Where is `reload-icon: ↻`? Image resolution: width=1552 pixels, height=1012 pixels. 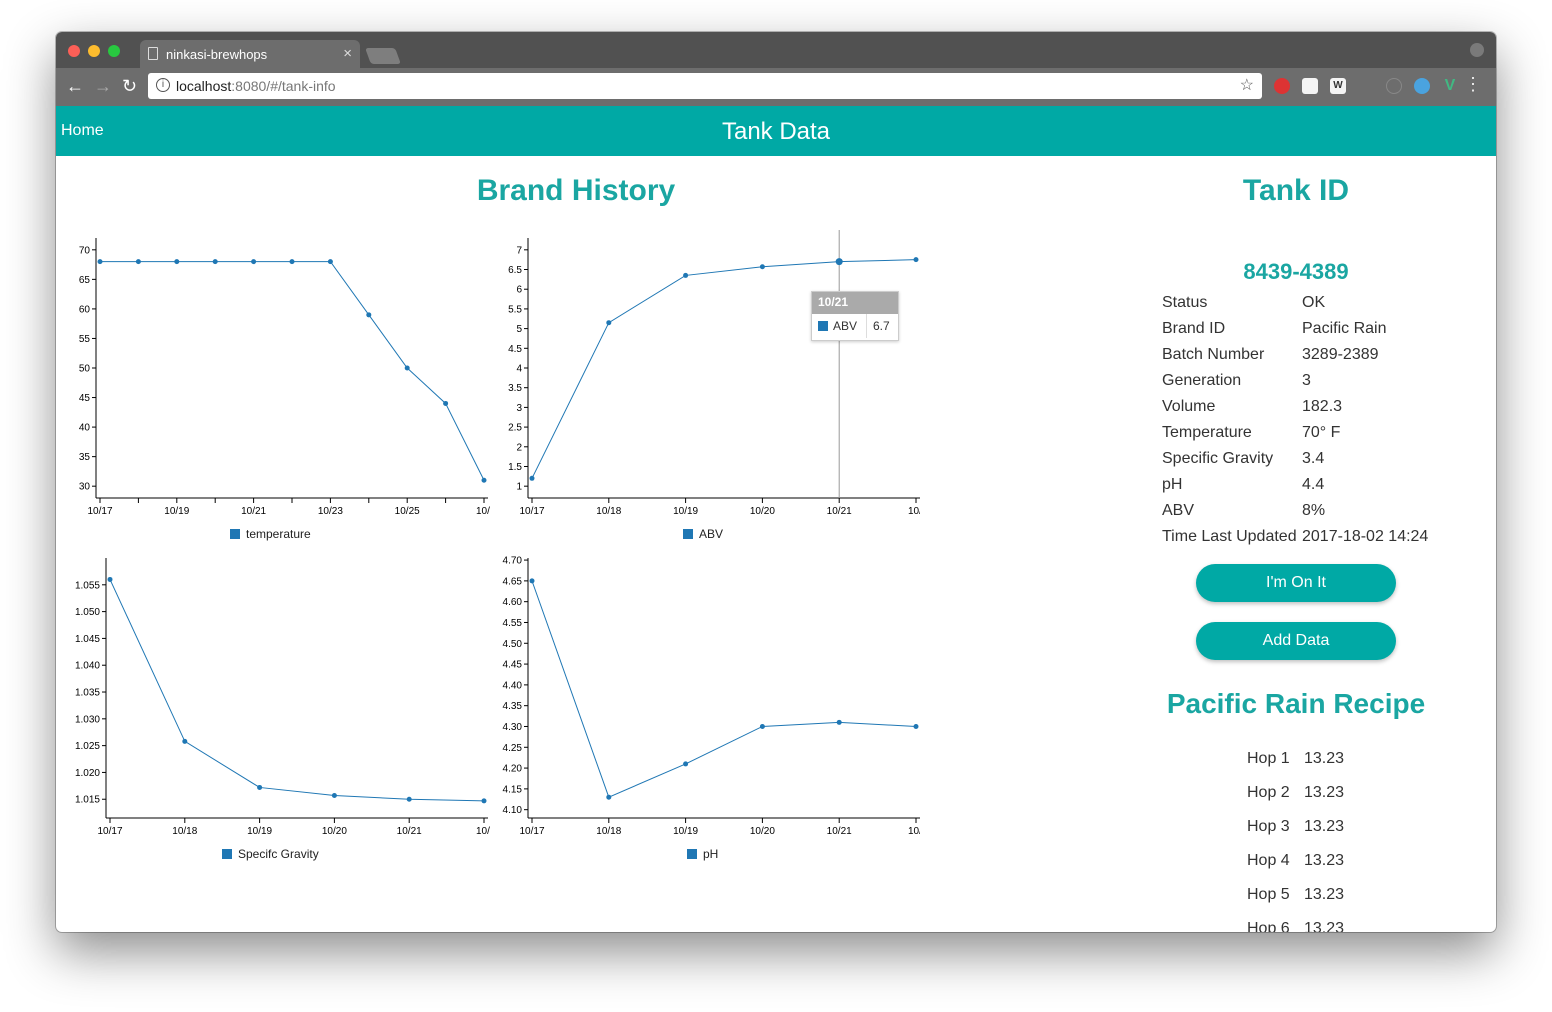 reload-icon: ↻ is located at coordinates (129, 86).